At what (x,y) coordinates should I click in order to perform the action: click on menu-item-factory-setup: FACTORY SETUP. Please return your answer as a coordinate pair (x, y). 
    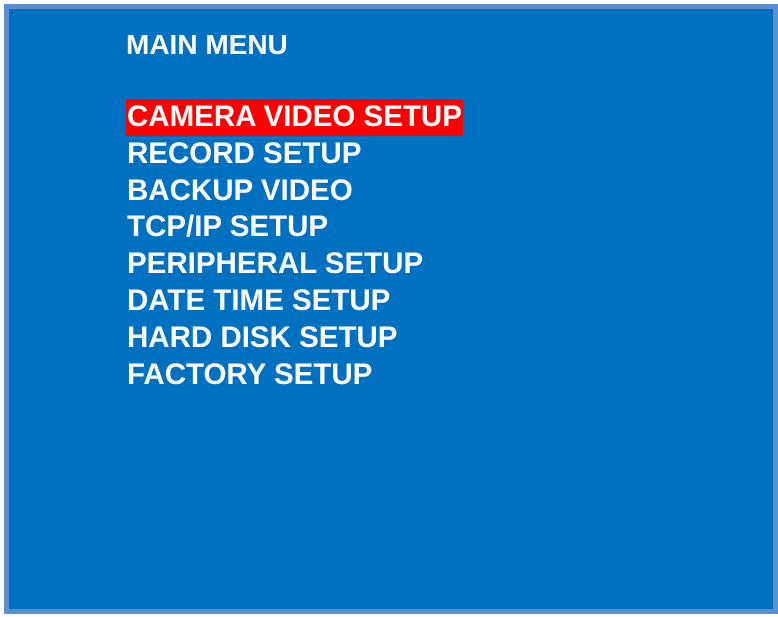
    Looking at the image, I should click on (294, 375).